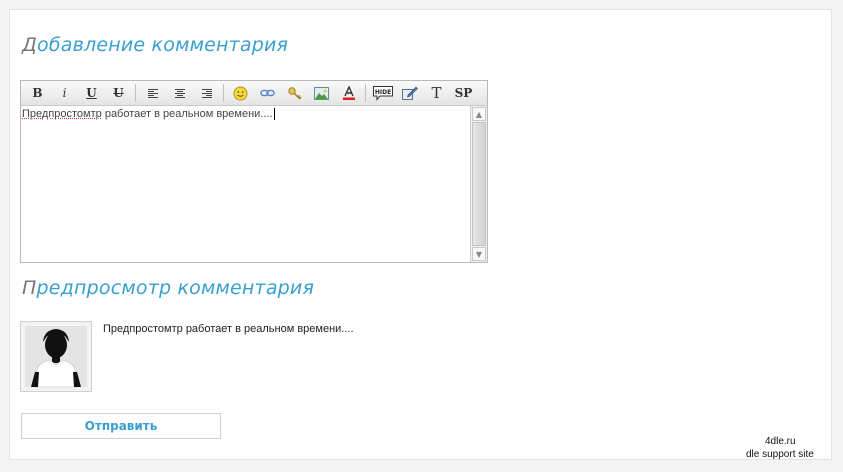  I want to click on underline-button: U, so click(91, 93).